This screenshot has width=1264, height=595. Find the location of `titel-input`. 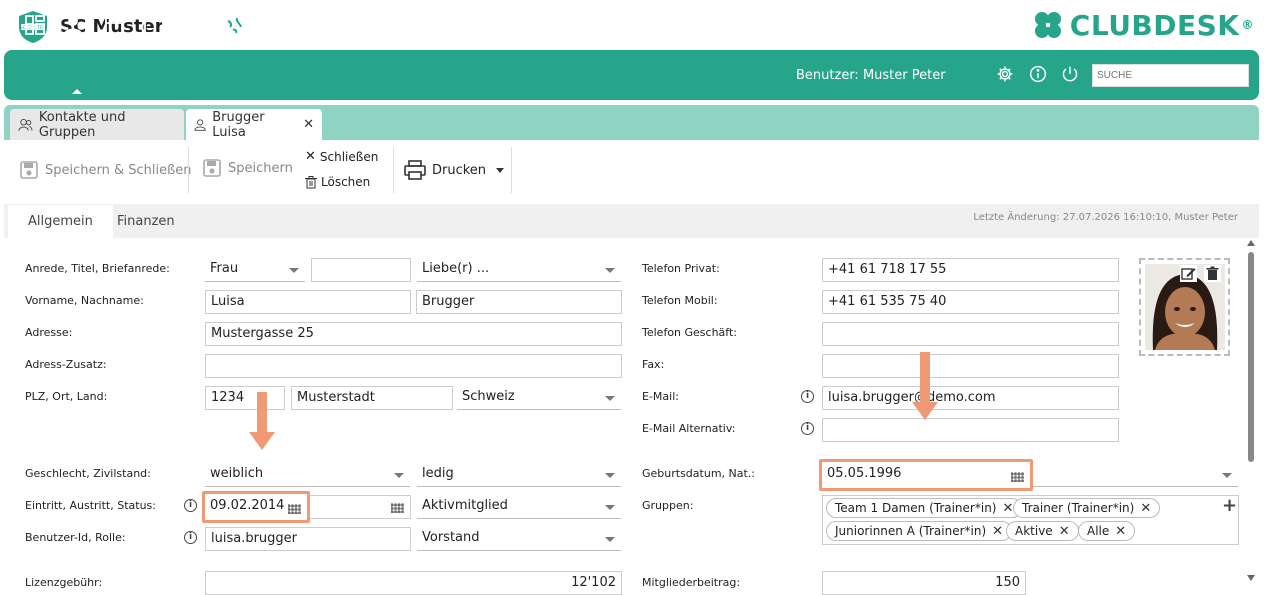

titel-input is located at coordinates (361, 270).